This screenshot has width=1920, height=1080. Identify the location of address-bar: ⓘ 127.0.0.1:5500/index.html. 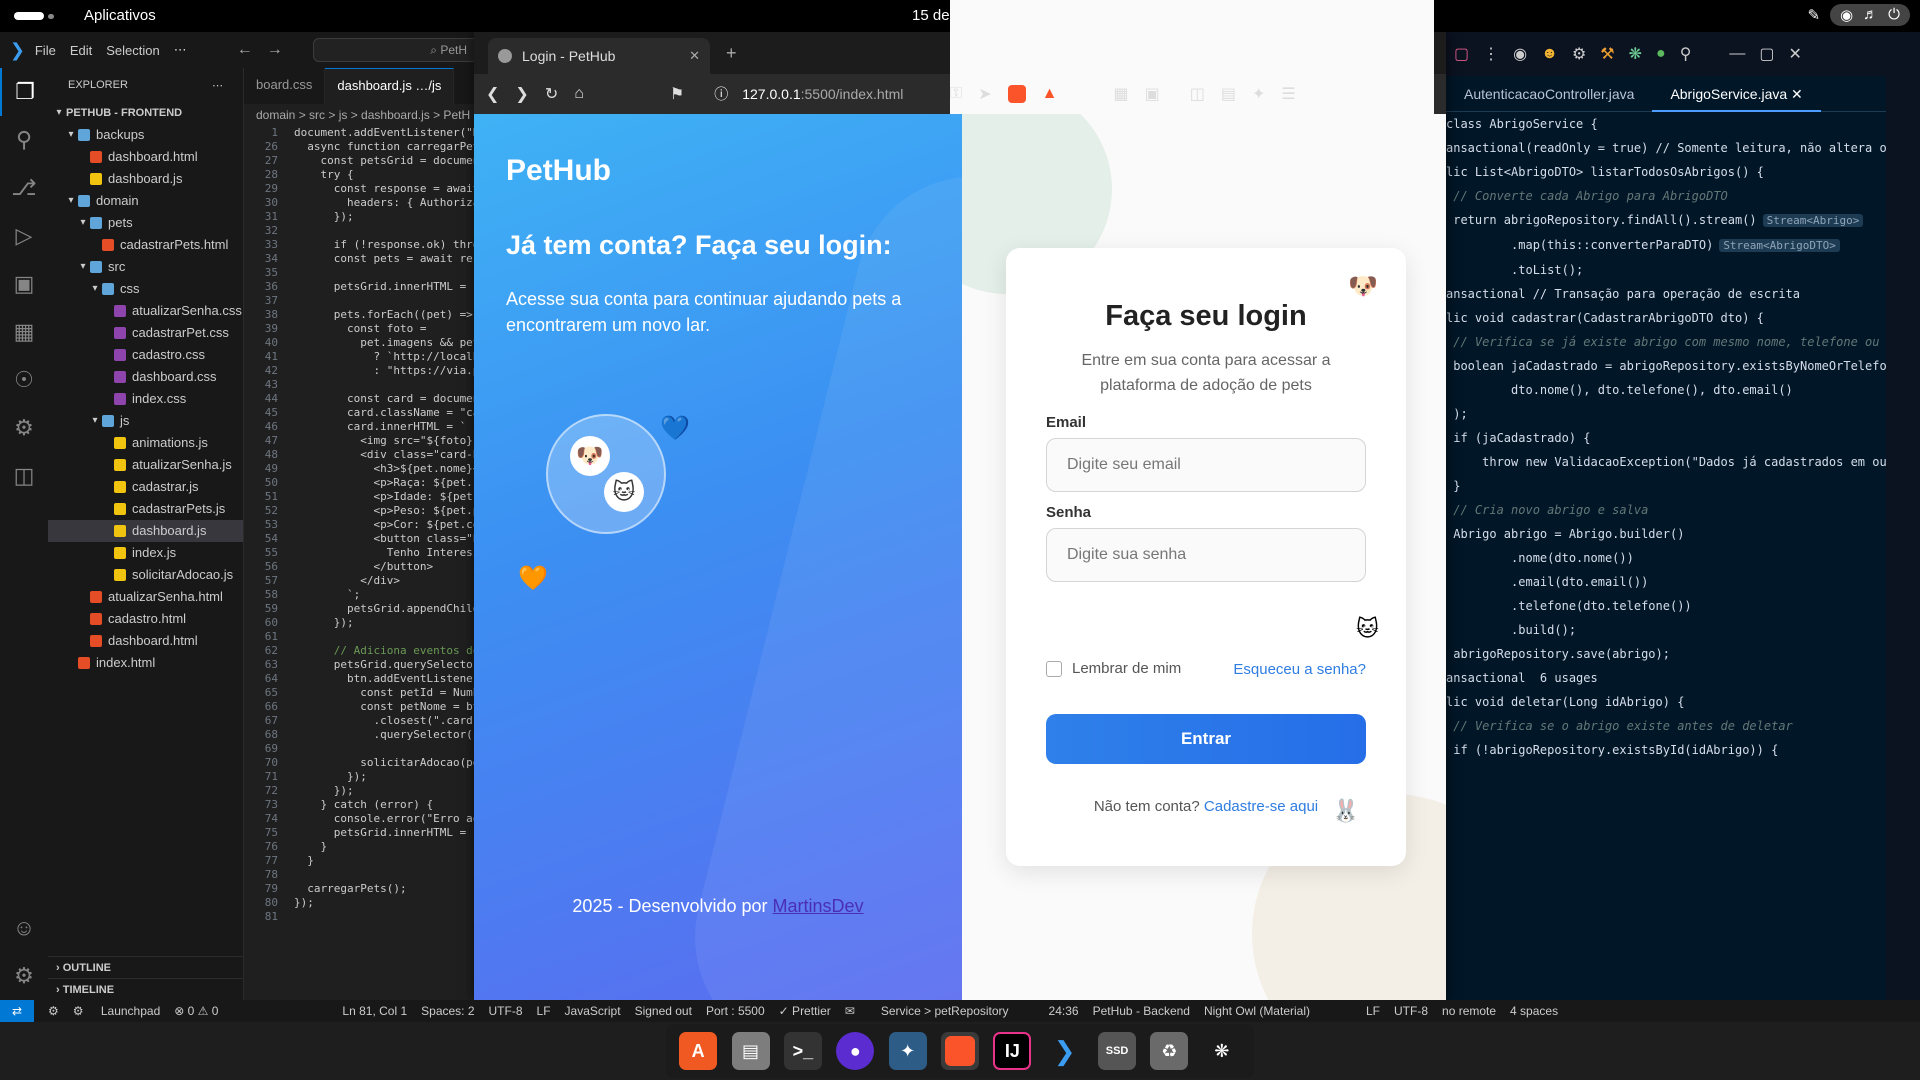
(808, 94).